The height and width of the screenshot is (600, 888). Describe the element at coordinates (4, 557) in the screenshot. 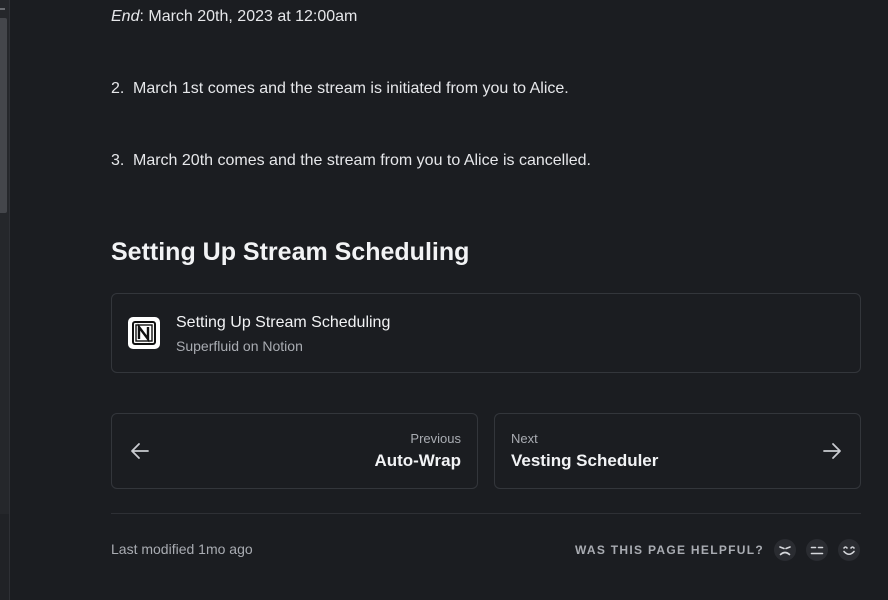

I see `rail-lower-region` at that location.